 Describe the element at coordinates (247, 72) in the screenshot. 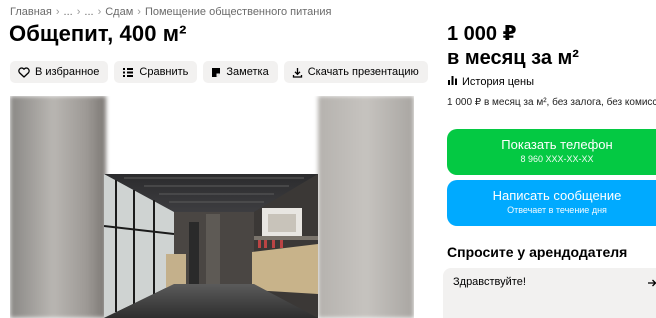

I see `note-label: Заметка` at that location.